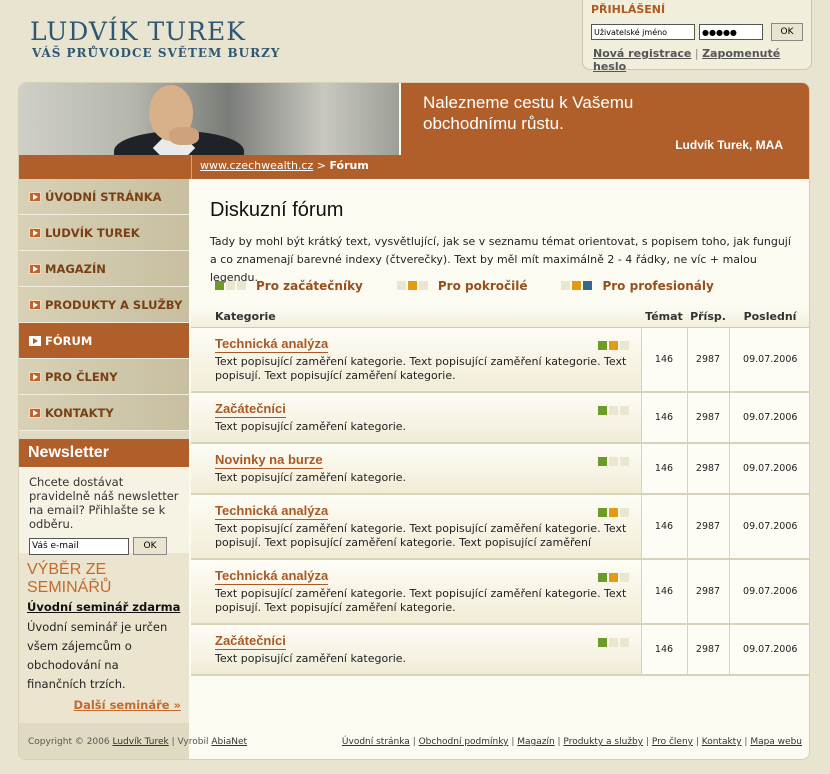 The image size is (830, 774). I want to click on category-link: Novinky na burze, so click(269, 460).